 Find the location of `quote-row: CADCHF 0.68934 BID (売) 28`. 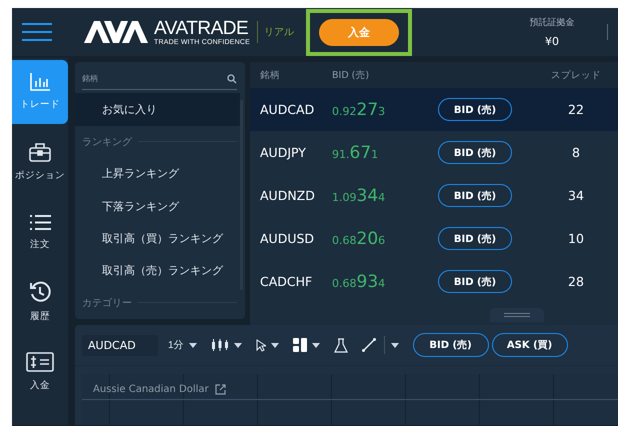

quote-row: CADCHF 0.68934 BID (売) 28 is located at coordinates (434, 281).